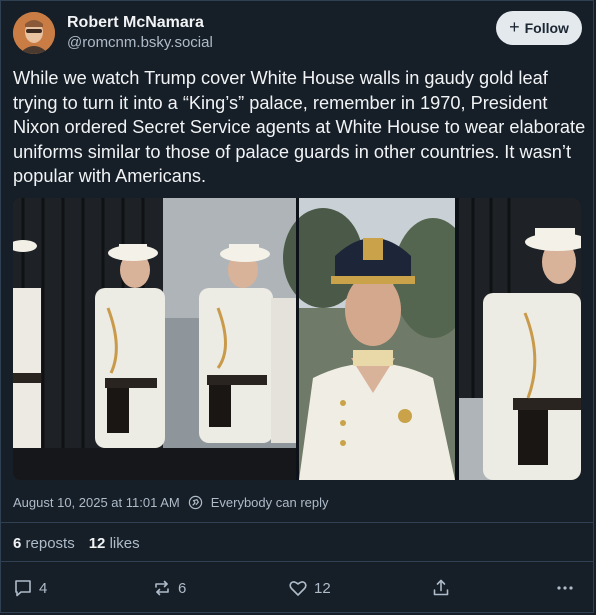  I want to click on share-icon, so click(441, 587).